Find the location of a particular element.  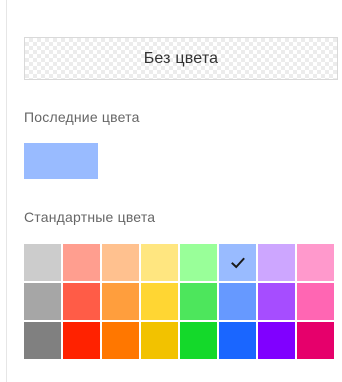

recent-colors-label: Последние цвета is located at coordinates (82, 117).